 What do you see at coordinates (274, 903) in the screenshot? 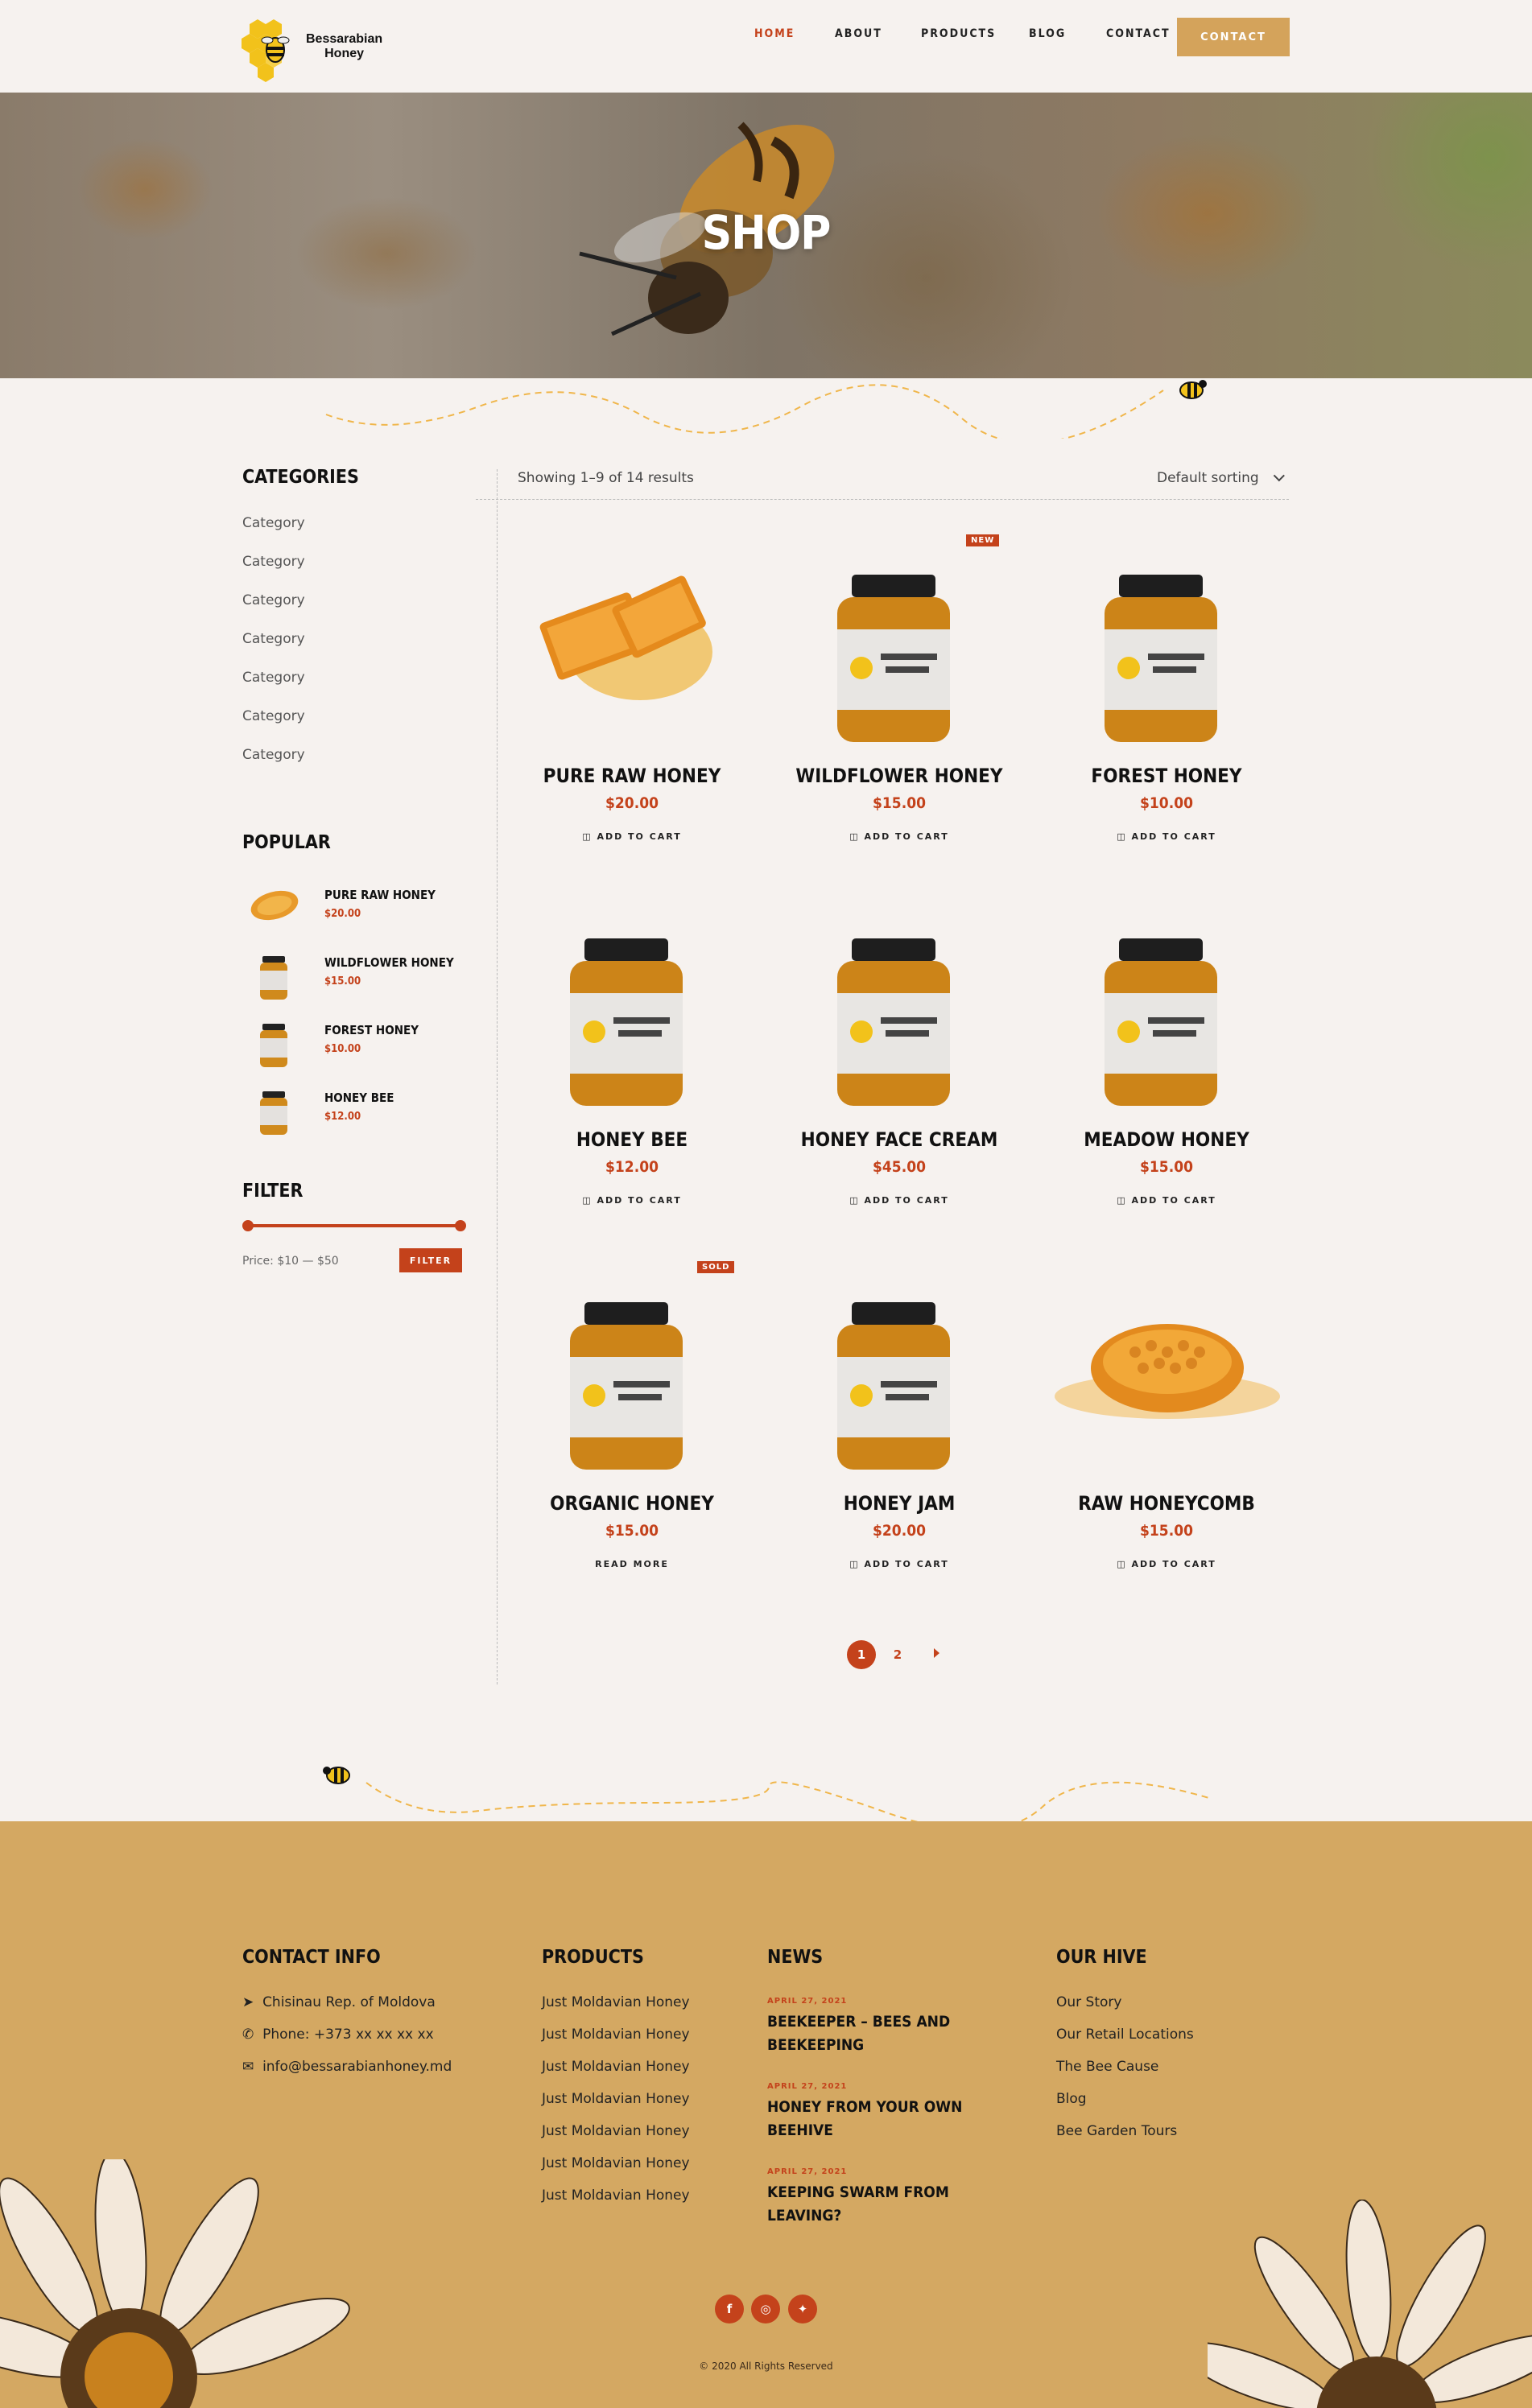
I see `popular-thumb-honeycomb` at bounding box center [274, 903].